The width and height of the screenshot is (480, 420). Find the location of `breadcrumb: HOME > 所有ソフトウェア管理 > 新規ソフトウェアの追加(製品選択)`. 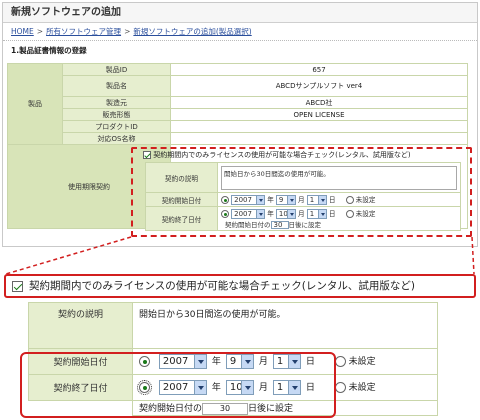

breadcrumb: HOME > 所有ソフトウェア管理 > 新規ソフトウェアの追加(製品選択) is located at coordinates (240, 32).